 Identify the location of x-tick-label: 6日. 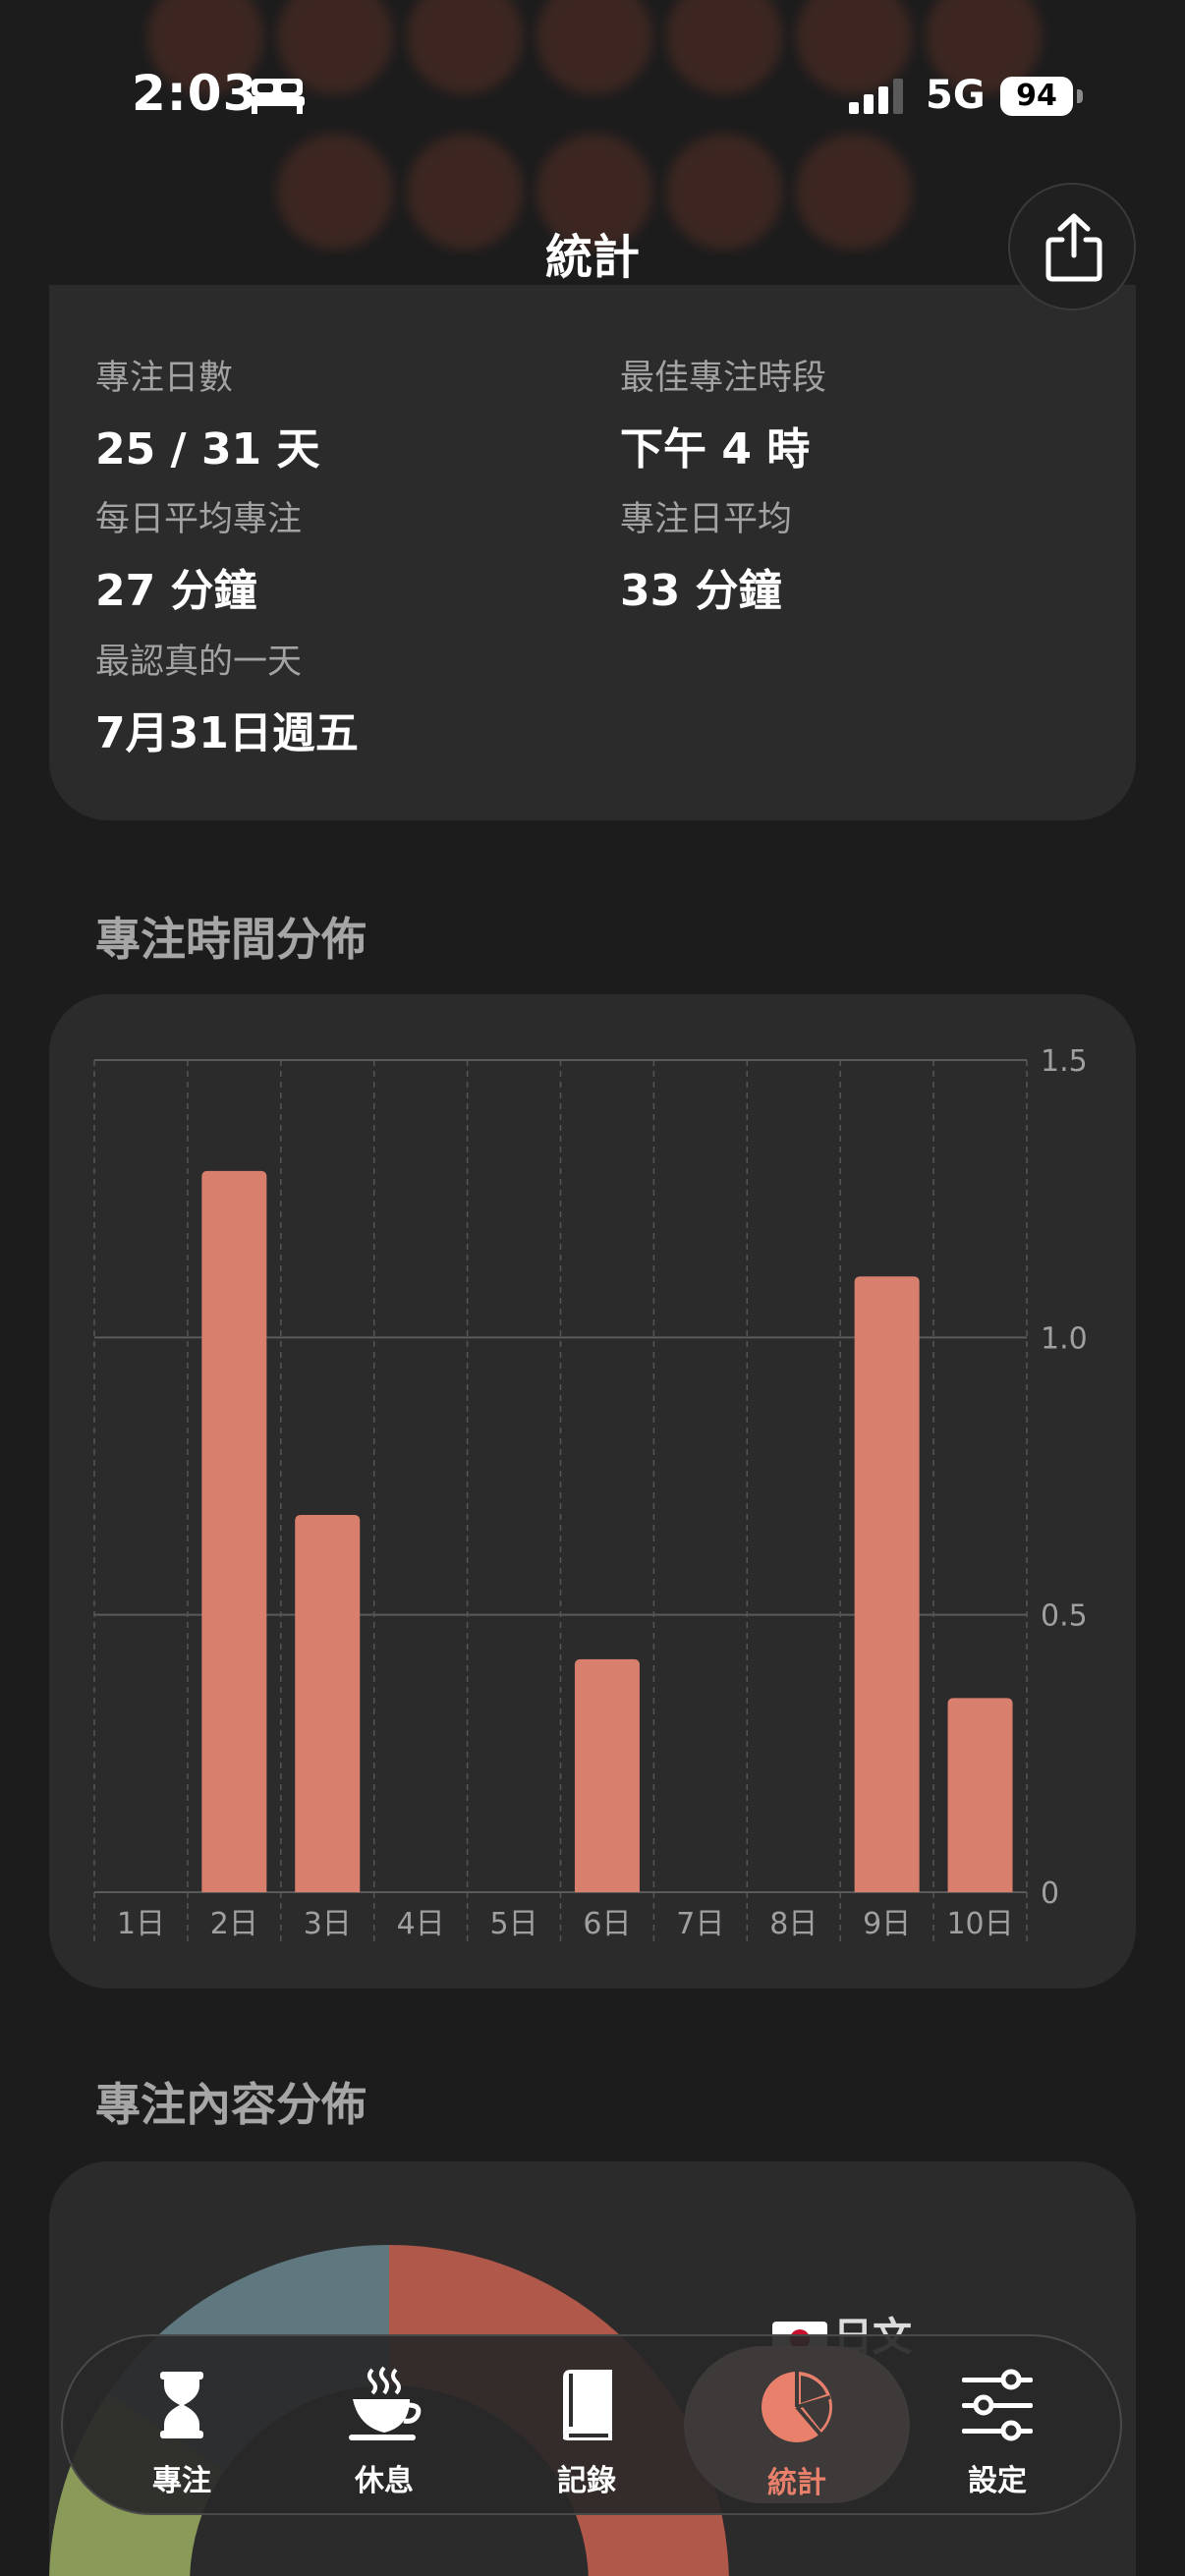
(607, 1924).